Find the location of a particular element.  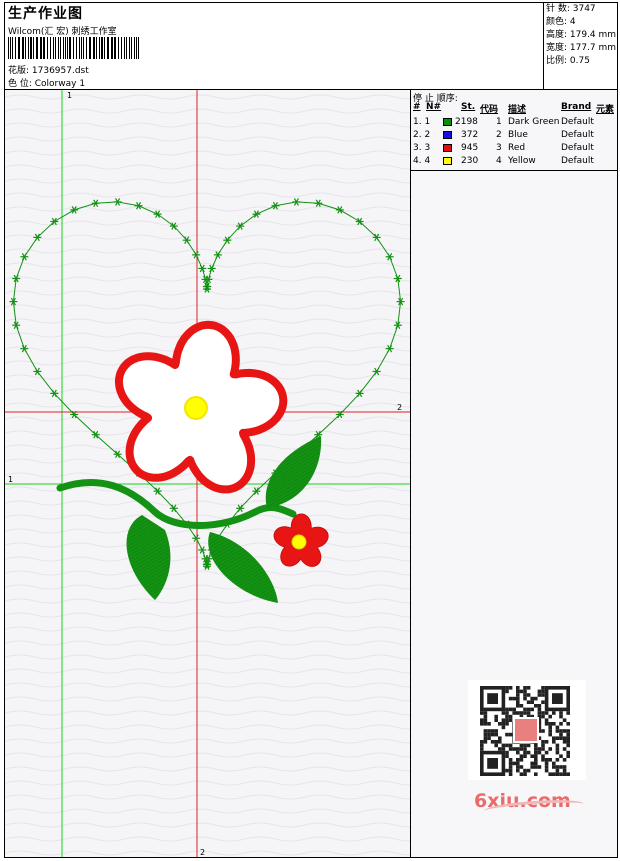

design-height: 高度: 179.4 mm is located at coordinates (581, 35).